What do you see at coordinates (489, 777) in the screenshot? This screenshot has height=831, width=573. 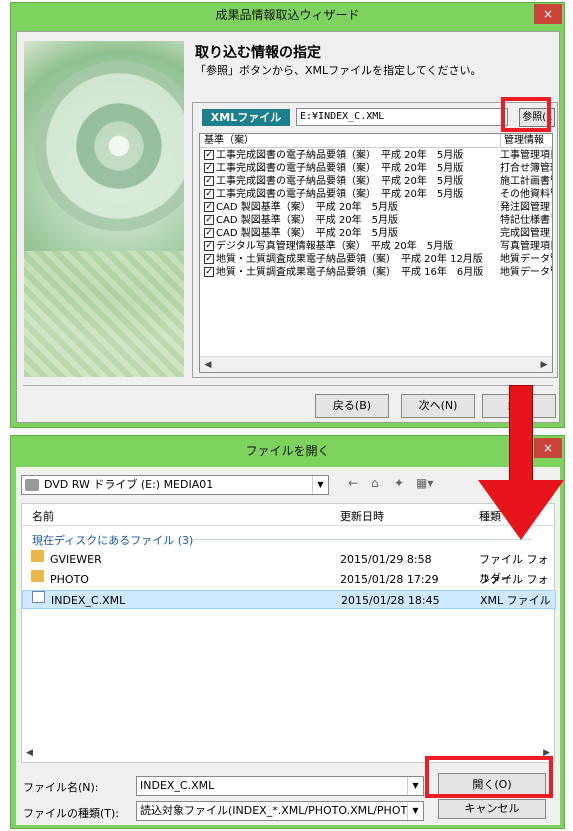 I see `highlight-open-button` at bounding box center [489, 777].